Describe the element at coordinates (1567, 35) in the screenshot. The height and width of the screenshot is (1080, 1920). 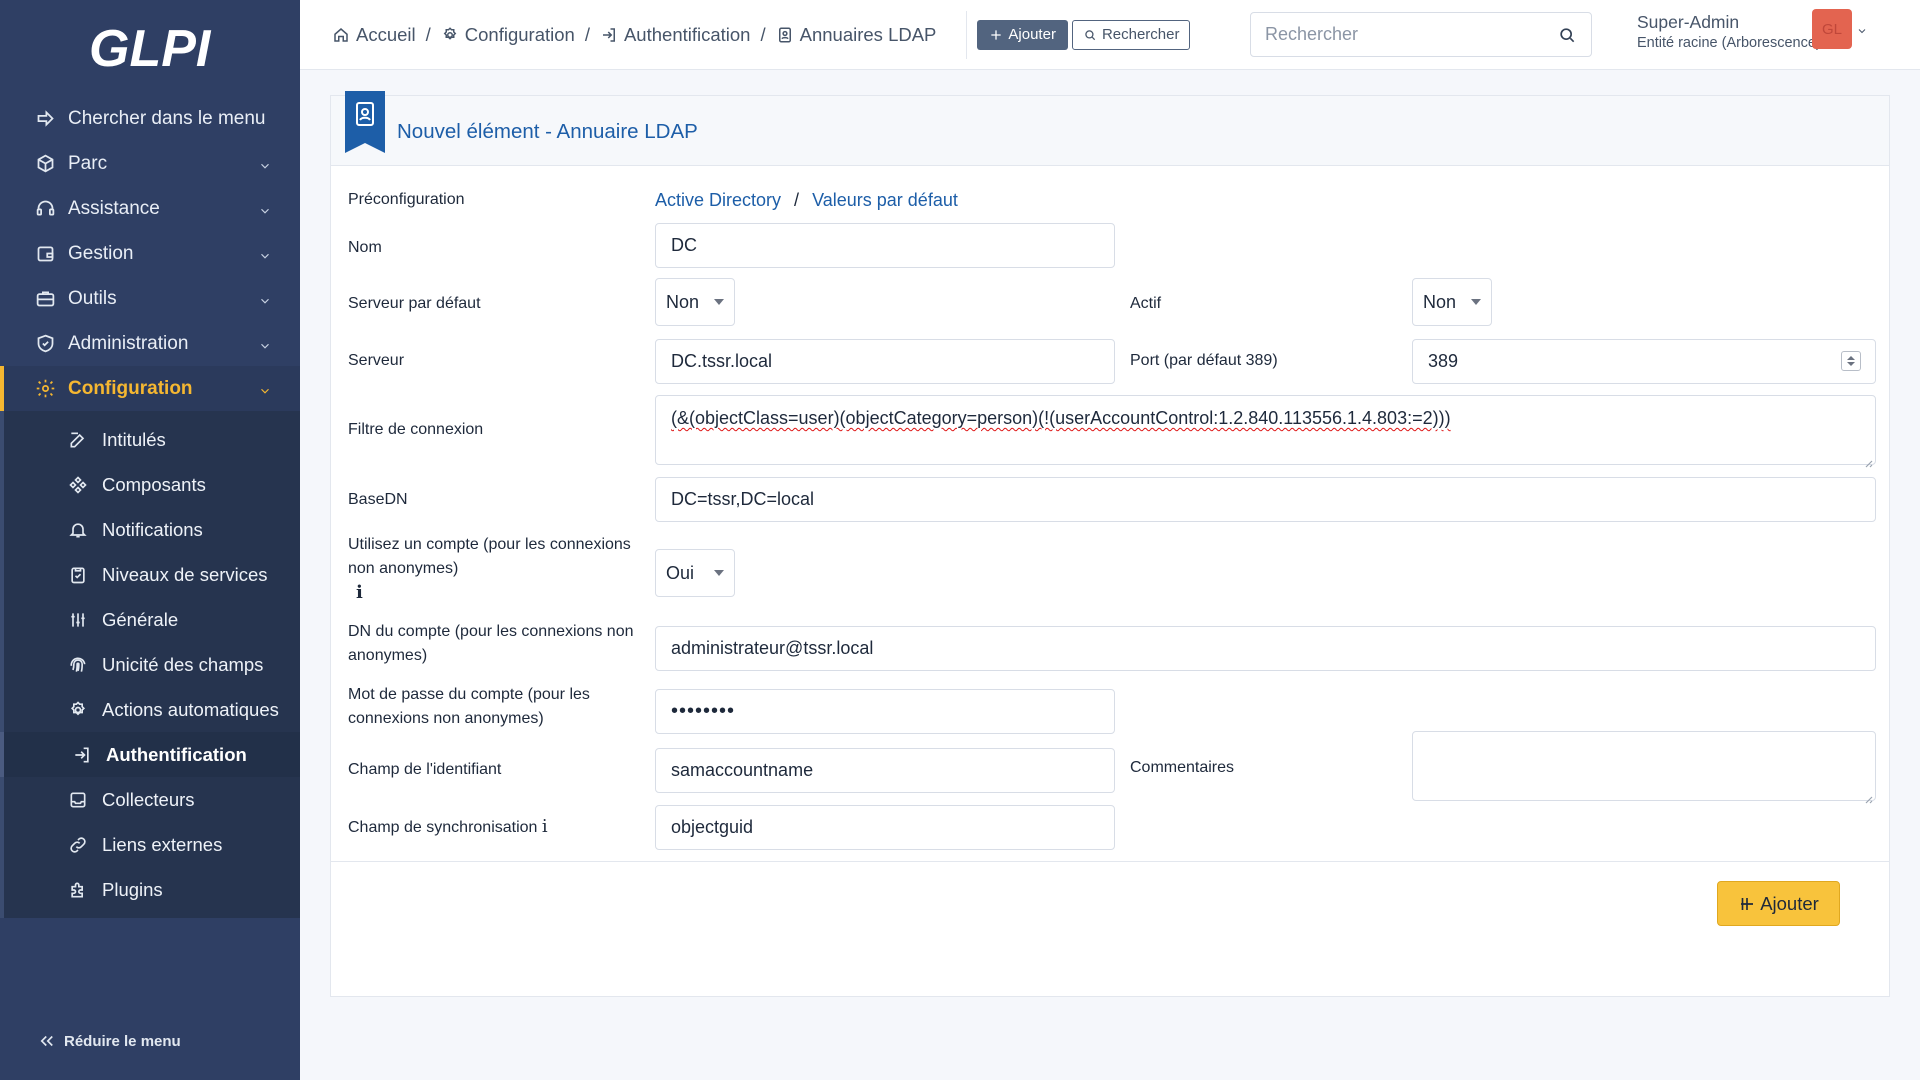
I see `search-icon` at that location.